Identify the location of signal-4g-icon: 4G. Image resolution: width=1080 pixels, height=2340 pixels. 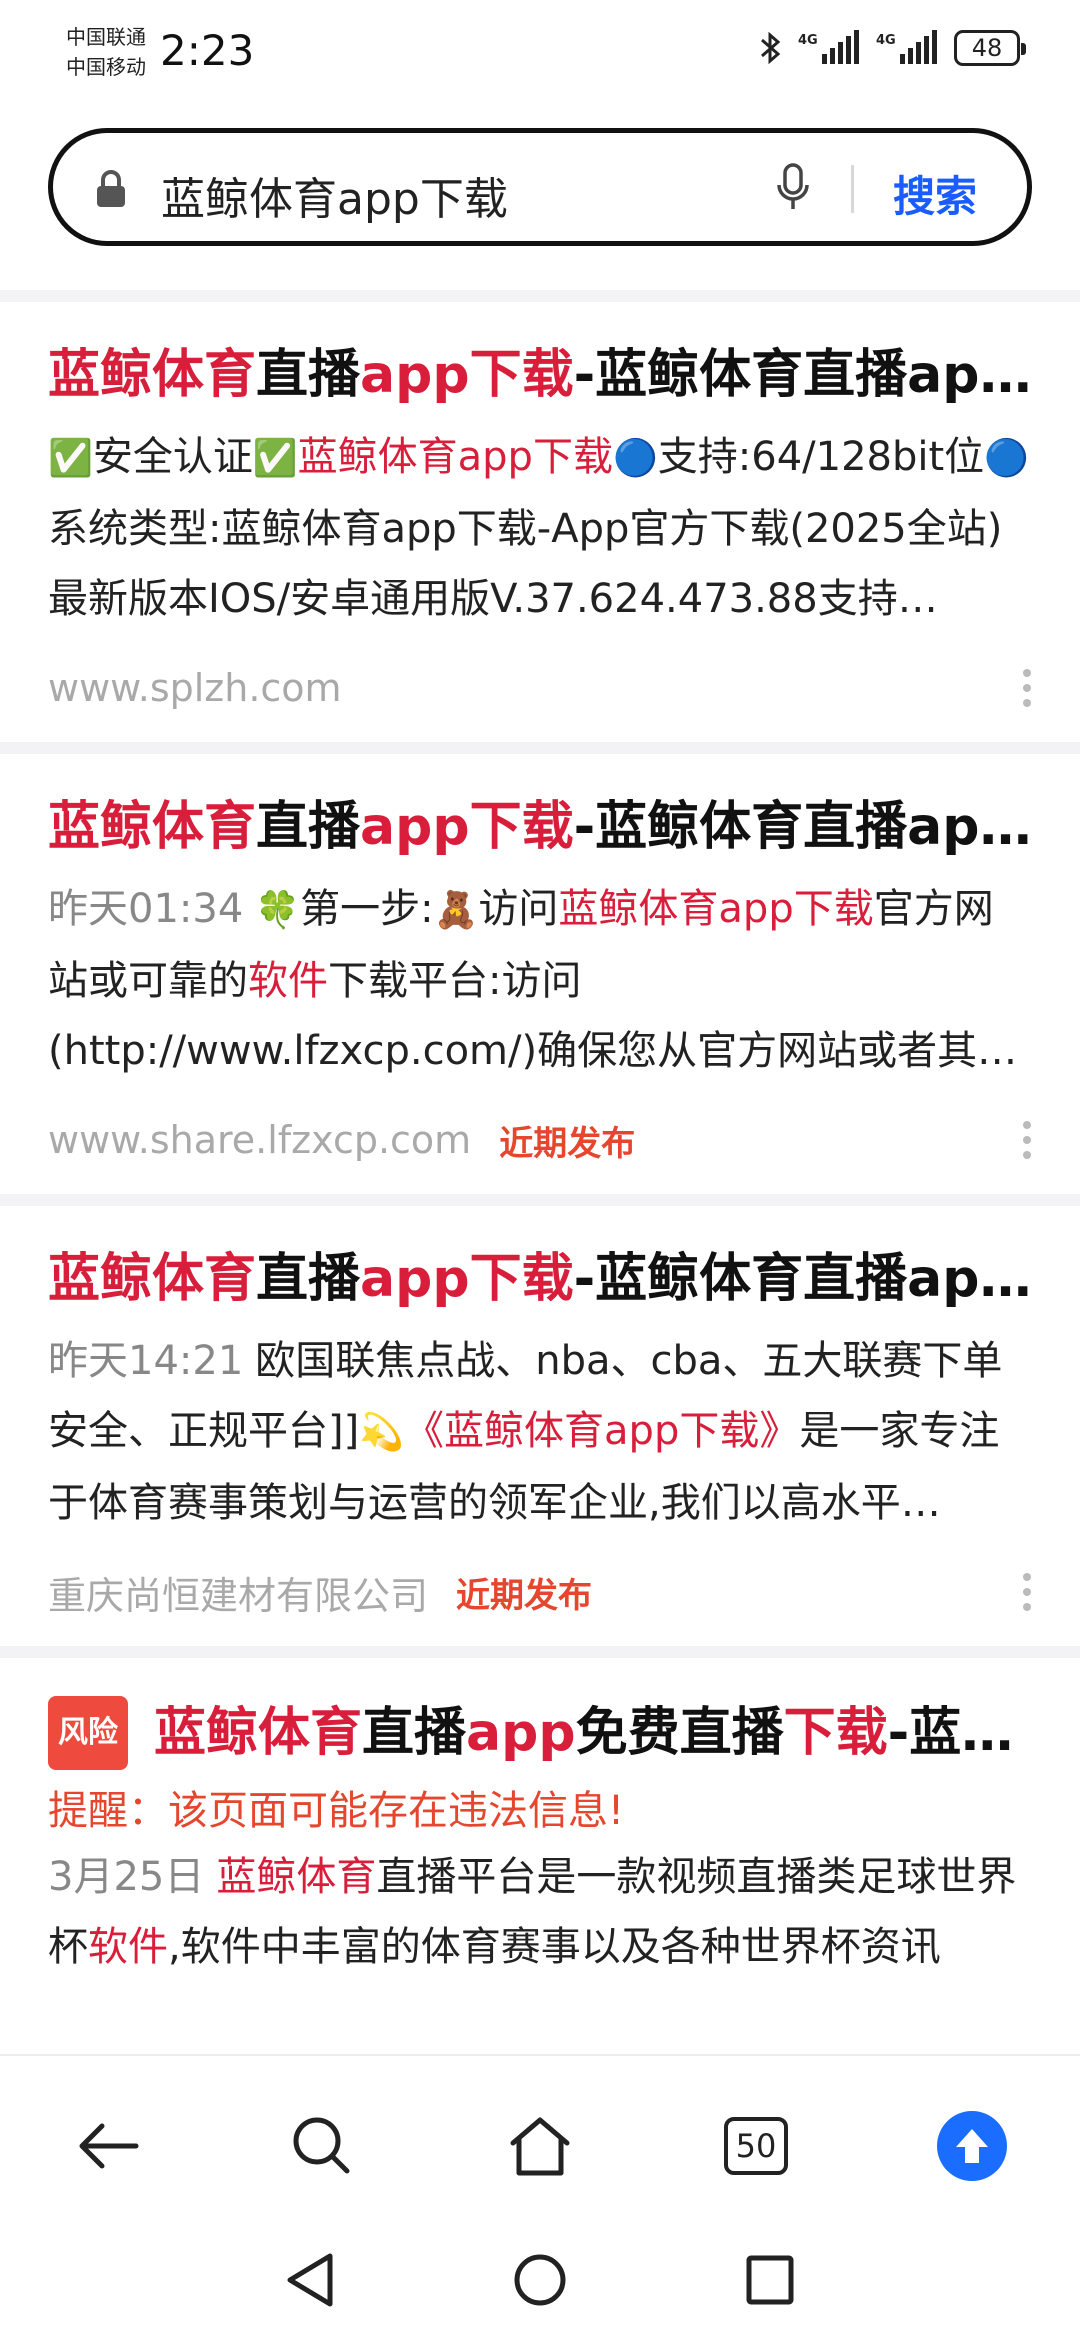
(828, 47).